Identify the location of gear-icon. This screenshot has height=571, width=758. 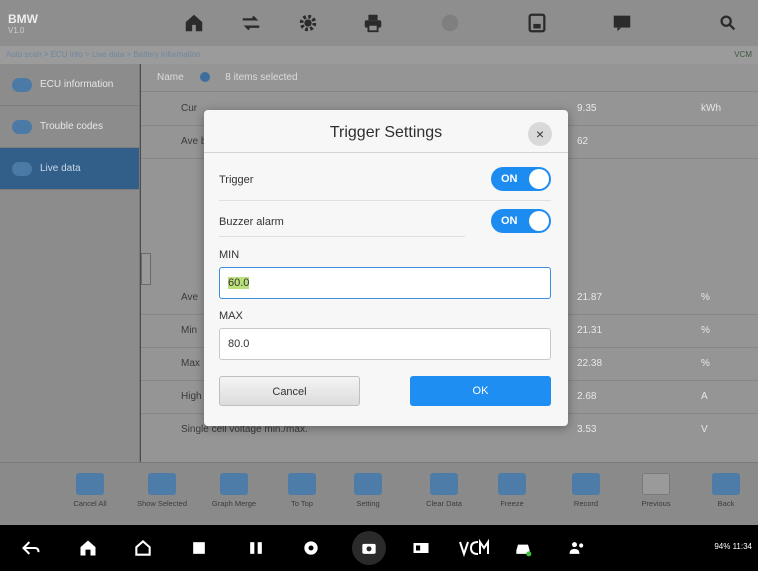
(308, 23).